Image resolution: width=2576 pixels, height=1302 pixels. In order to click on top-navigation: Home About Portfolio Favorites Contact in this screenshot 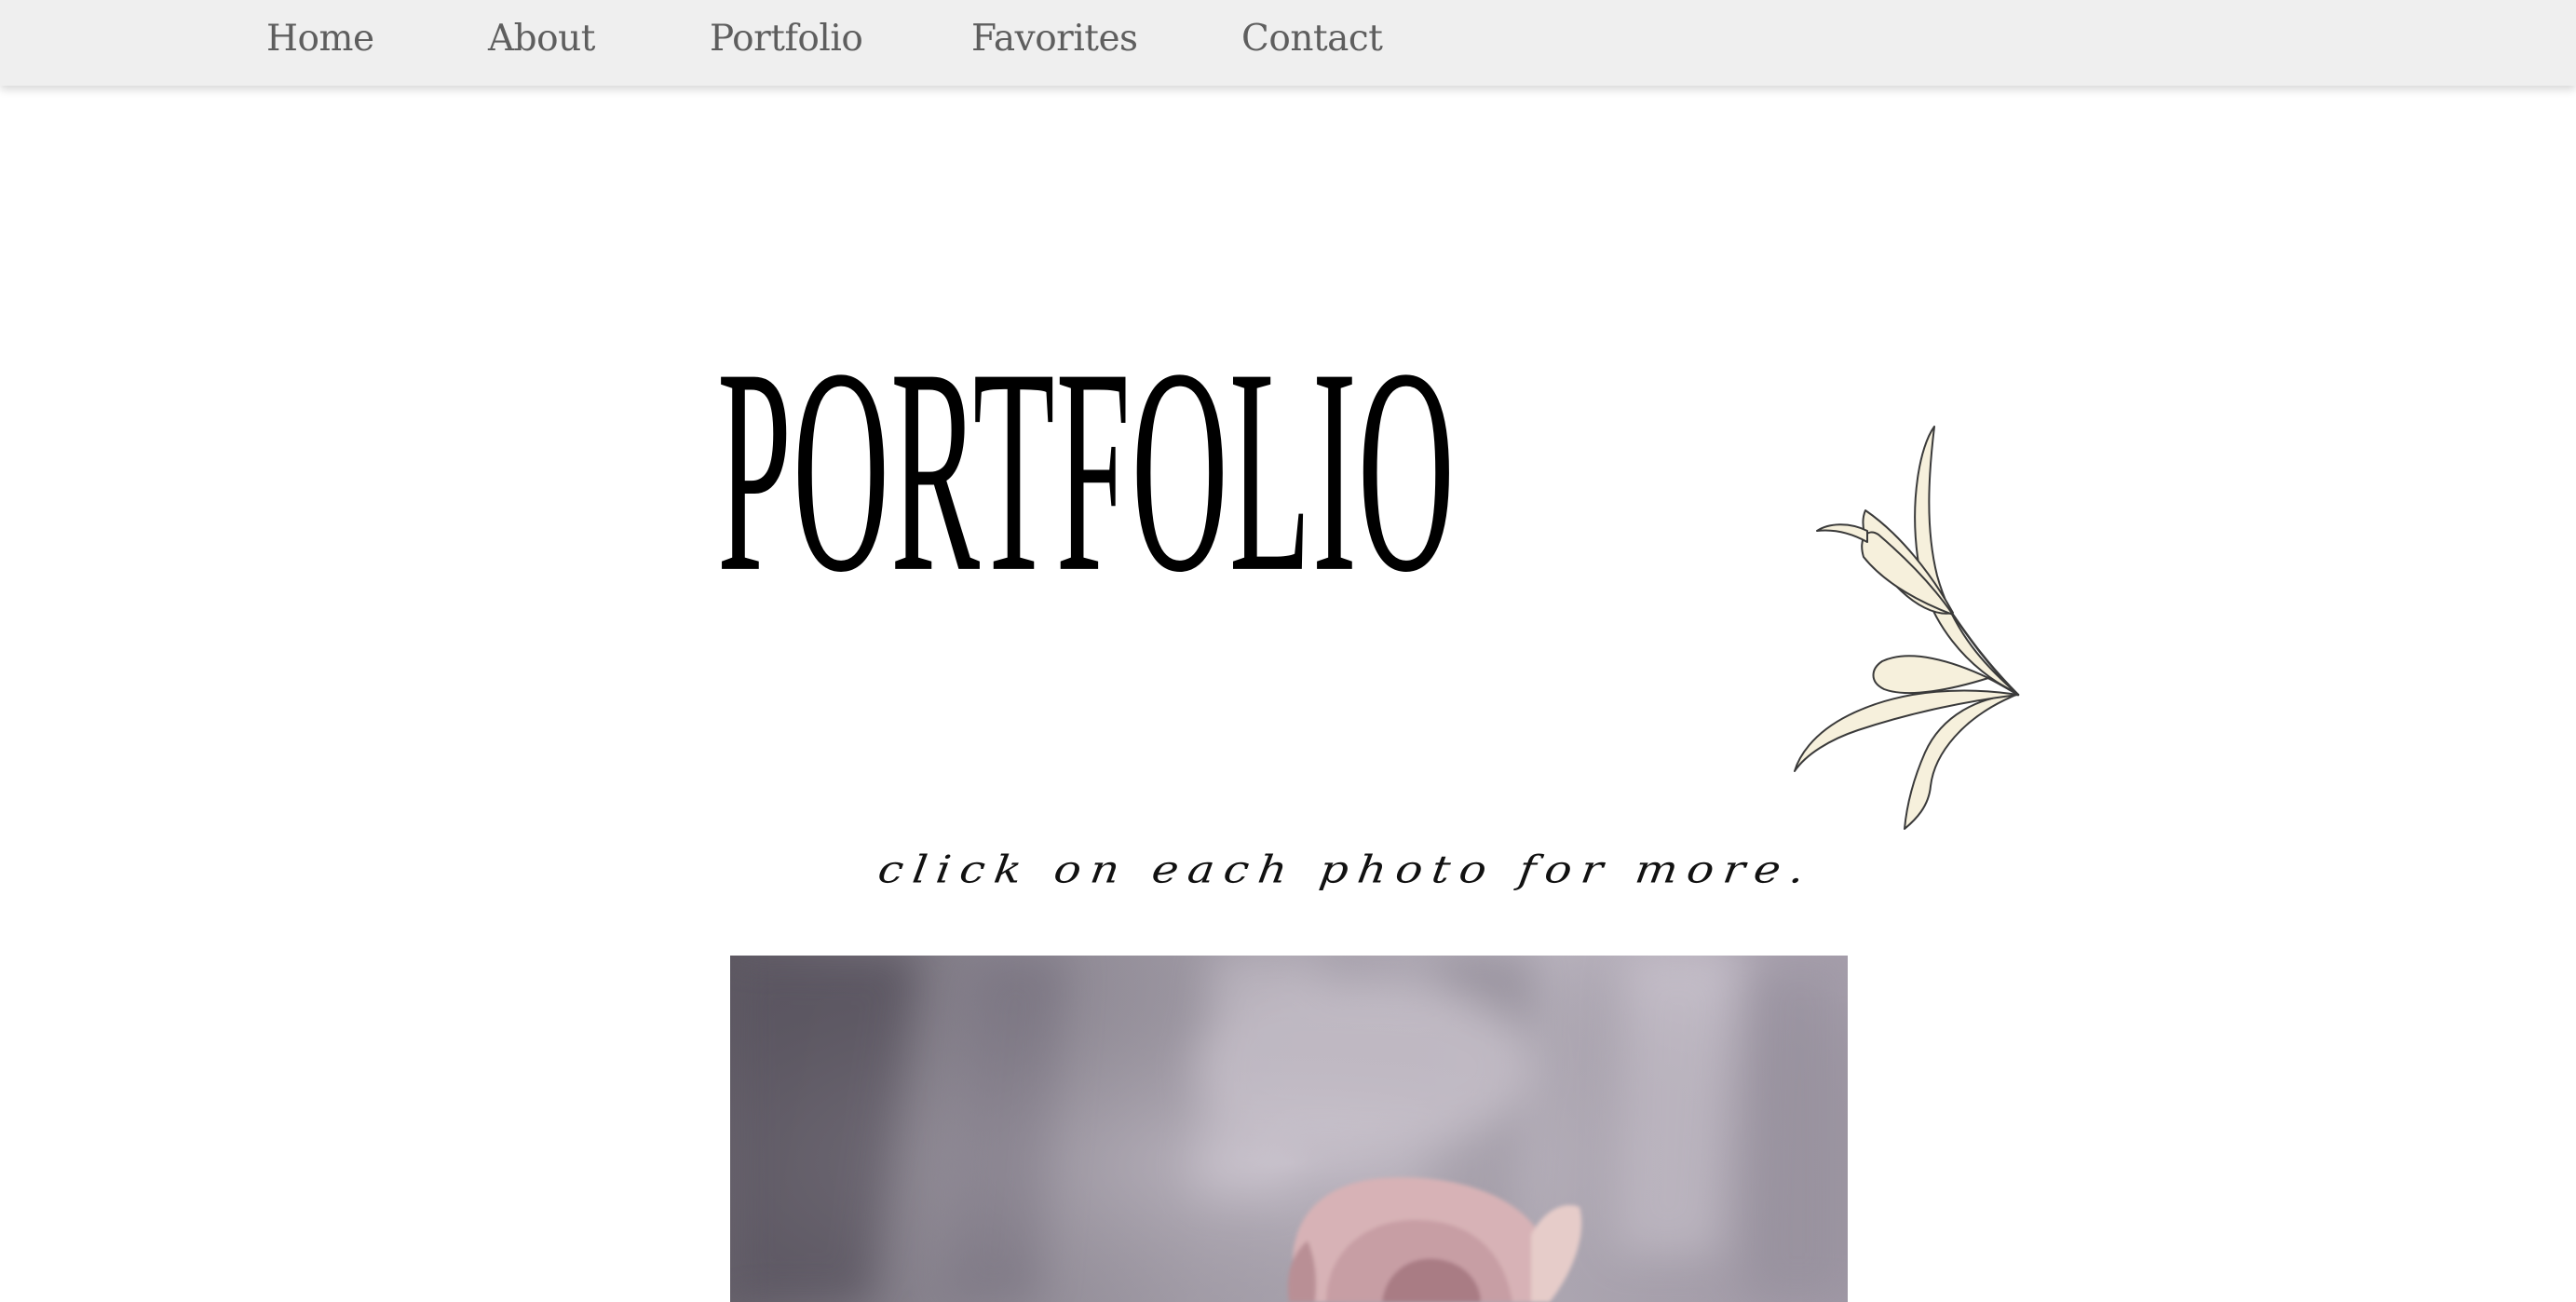, I will do `click(1288, 43)`.